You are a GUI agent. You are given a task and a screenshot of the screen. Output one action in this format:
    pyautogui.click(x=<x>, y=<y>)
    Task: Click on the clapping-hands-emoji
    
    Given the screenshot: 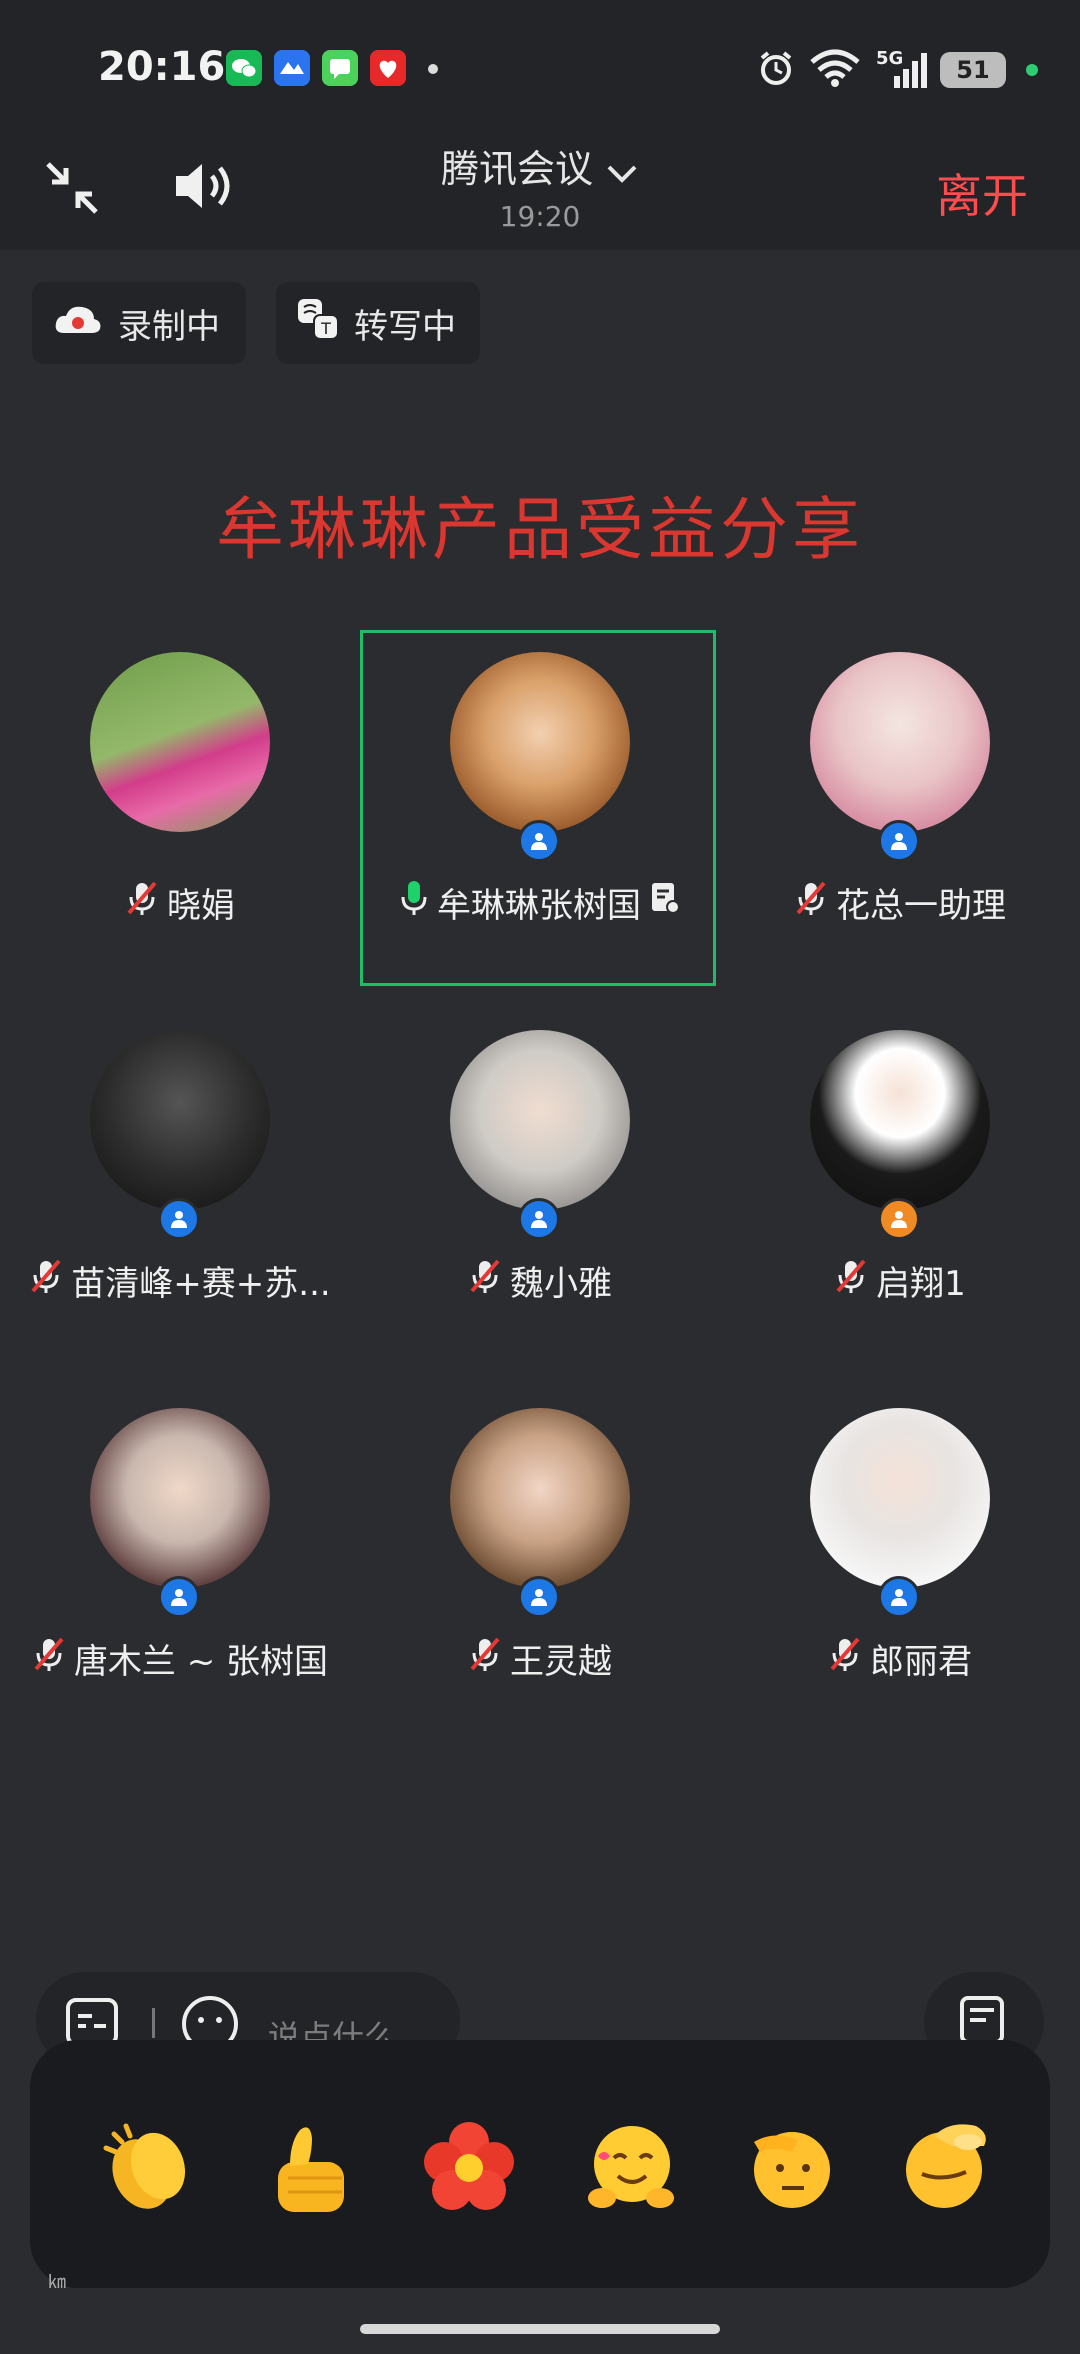 What is the action you would take?
    pyautogui.click(x=151, y=2167)
    